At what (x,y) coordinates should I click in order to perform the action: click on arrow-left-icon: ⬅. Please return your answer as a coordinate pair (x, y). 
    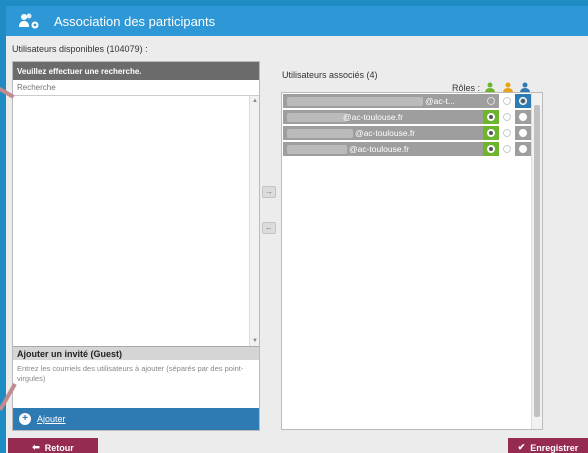
    Looking at the image, I should click on (36, 447).